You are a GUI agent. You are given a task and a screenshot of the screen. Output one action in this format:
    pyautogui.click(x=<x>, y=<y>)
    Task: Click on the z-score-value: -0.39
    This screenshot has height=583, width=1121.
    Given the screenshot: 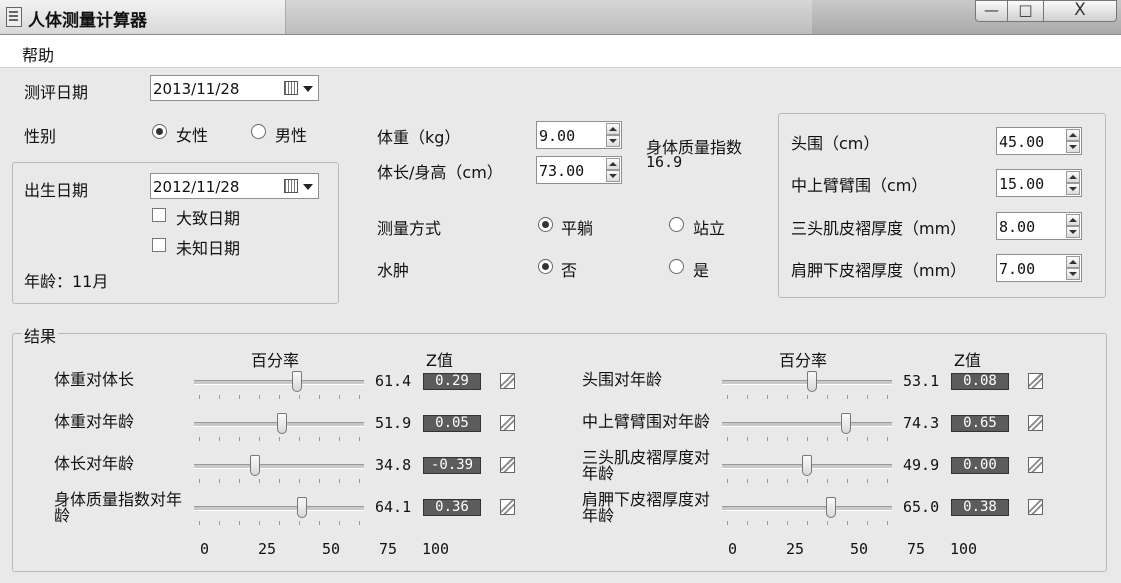 What is the action you would take?
    pyautogui.click(x=452, y=465)
    